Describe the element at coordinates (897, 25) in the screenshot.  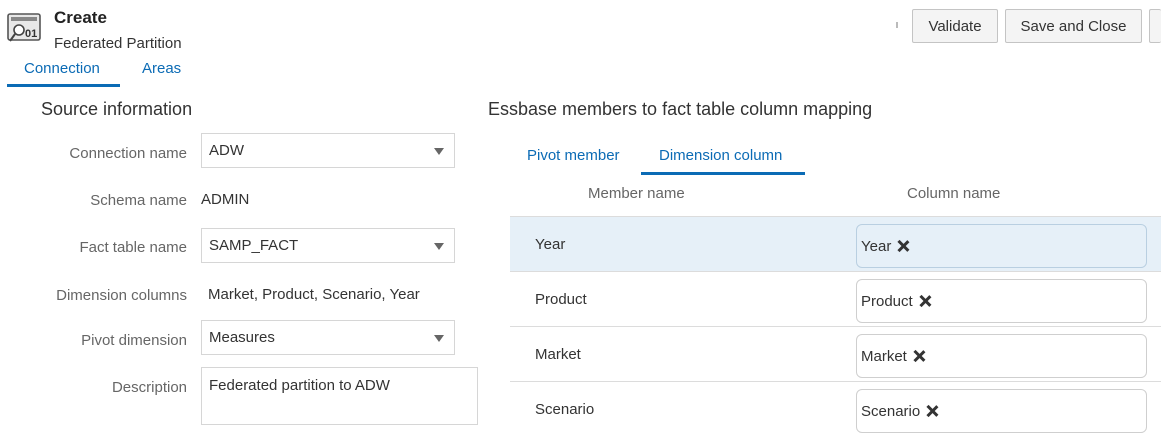
I see `toolbar-separator` at that location.